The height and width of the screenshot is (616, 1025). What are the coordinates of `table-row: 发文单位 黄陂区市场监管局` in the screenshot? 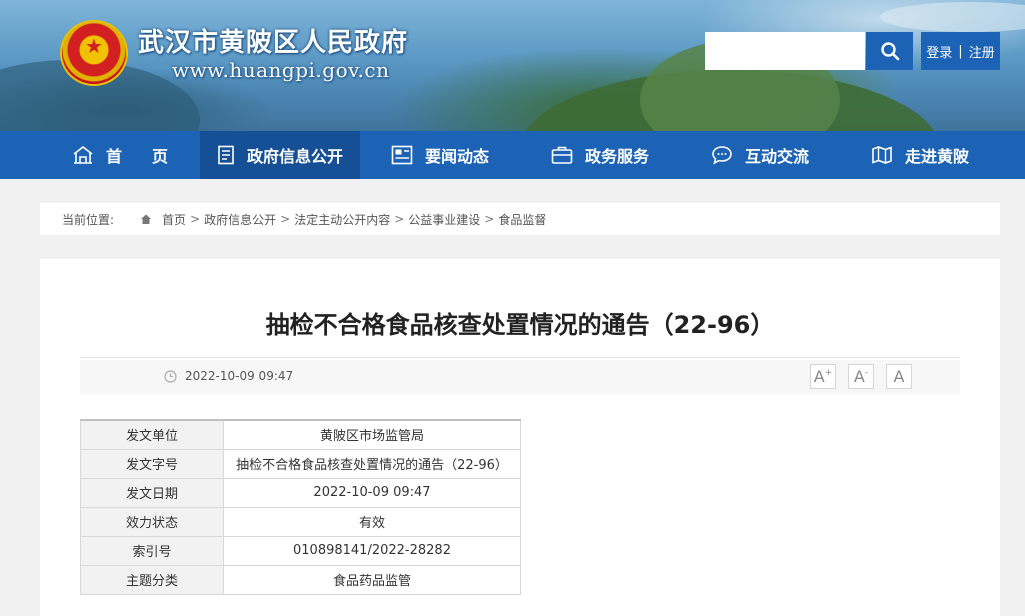 It's located at (300, 434).